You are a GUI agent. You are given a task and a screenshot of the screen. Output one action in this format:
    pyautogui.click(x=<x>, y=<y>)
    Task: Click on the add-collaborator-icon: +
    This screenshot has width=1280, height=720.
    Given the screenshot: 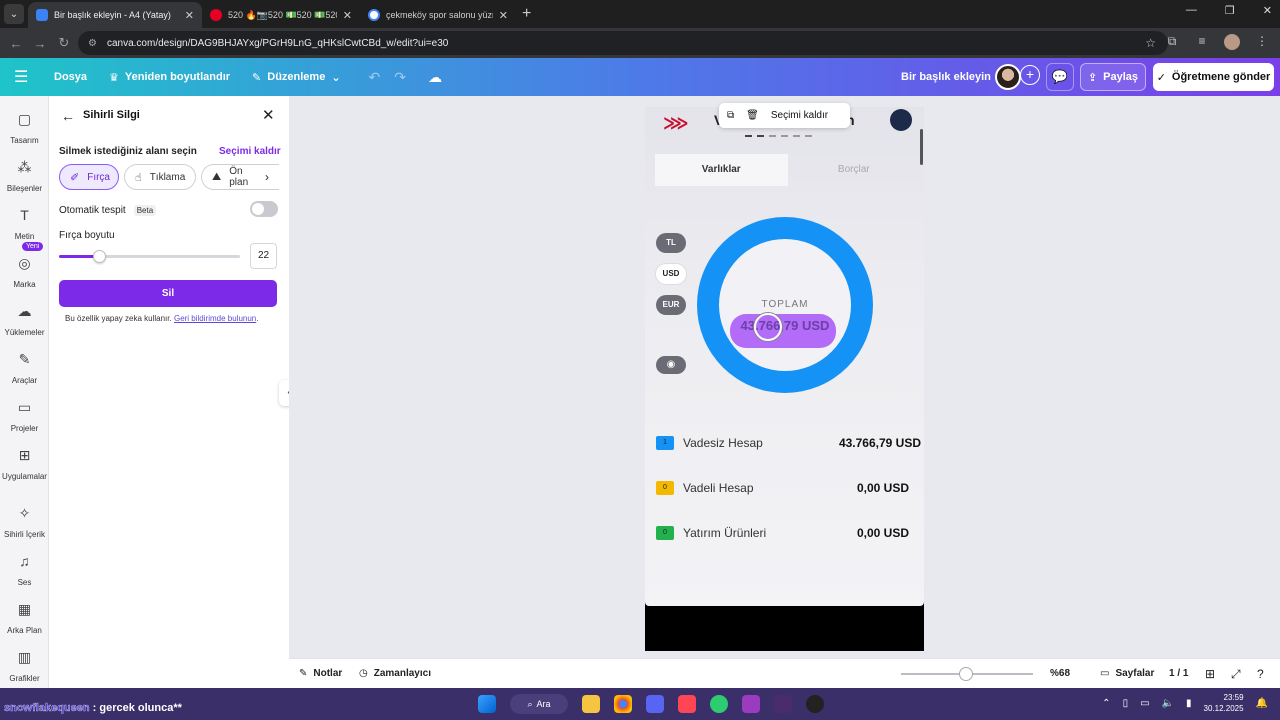 What is the action you would take?
    pyautogui.click(x=1030, y=75)
    